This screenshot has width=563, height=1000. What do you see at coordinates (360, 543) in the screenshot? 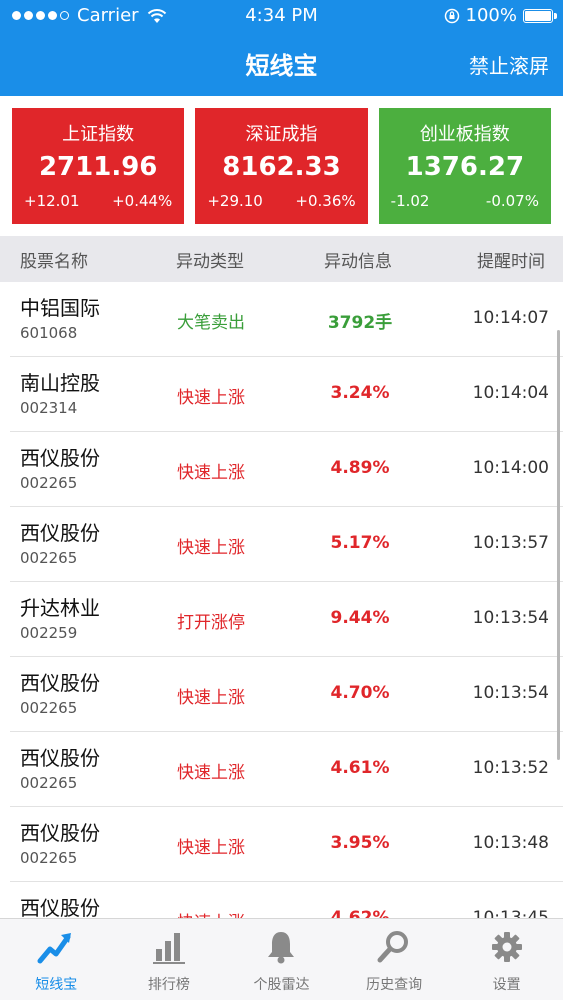
I see `alert-info: 5.17%` at bounding box center [360, 543].